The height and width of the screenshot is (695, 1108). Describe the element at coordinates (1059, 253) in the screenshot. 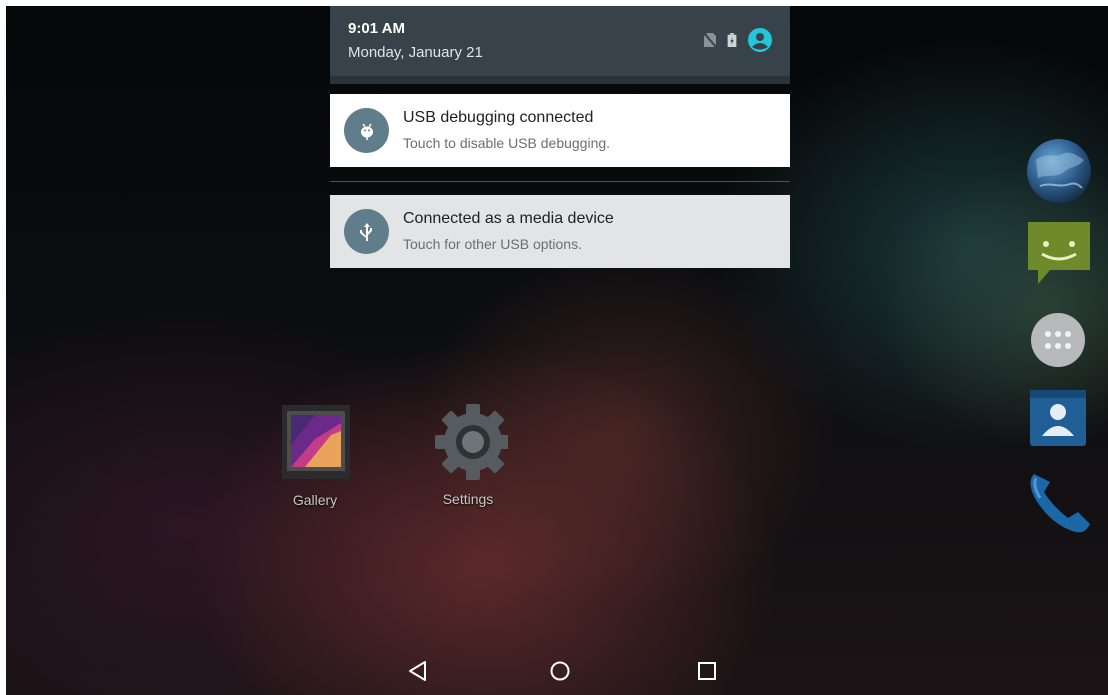

I see `messaging-icon` at that location.